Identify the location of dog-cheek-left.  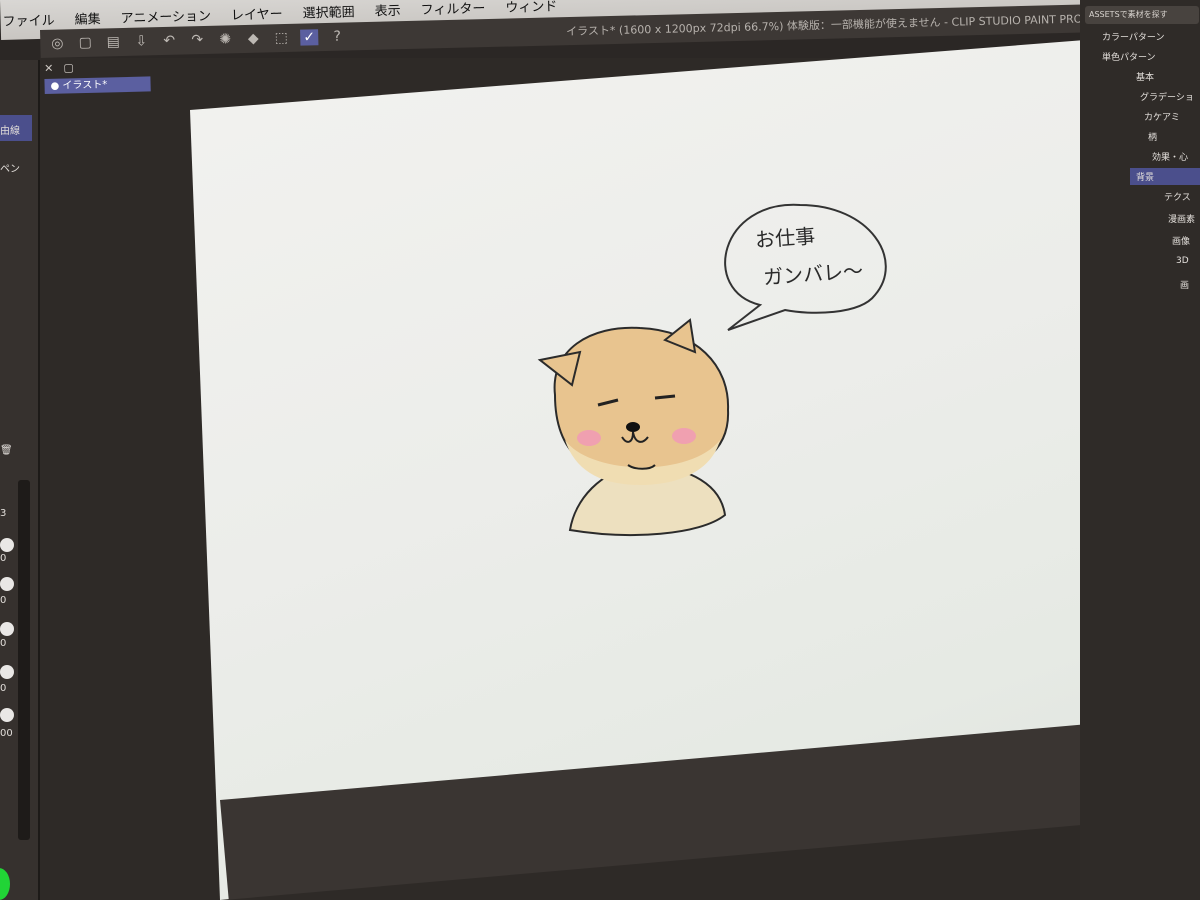
(589, 438).